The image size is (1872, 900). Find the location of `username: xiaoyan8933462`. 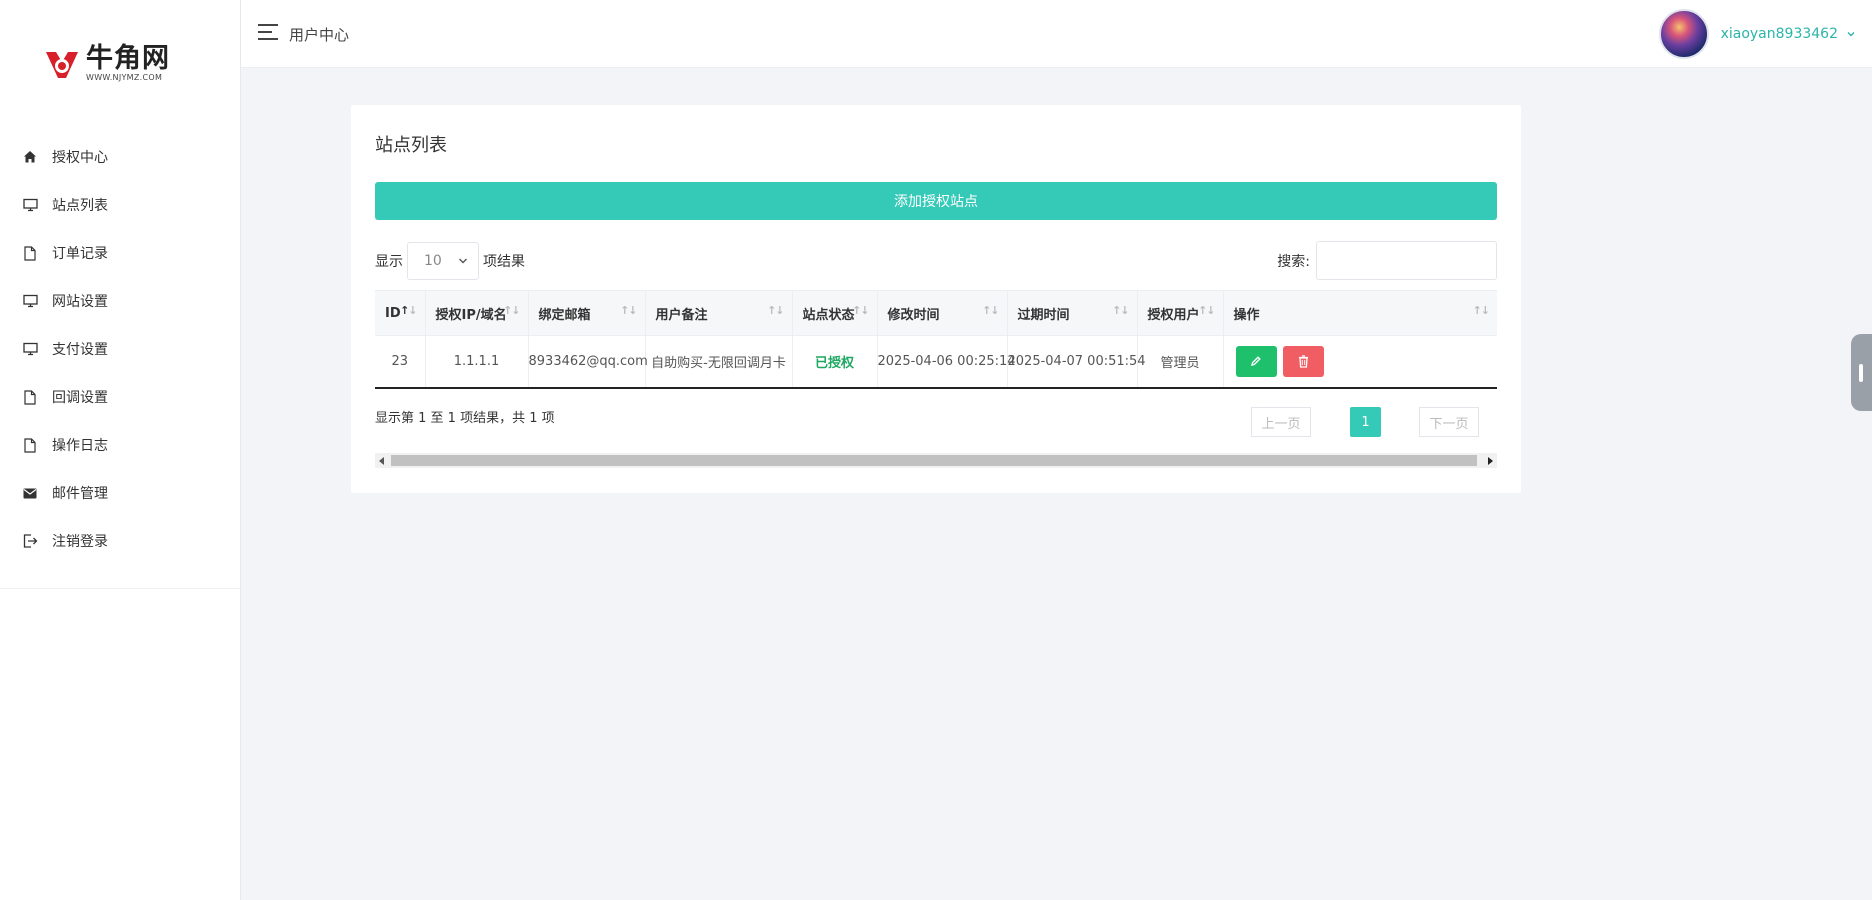

username: xiaoyan8933462 is located at coordinates (1779, 34).